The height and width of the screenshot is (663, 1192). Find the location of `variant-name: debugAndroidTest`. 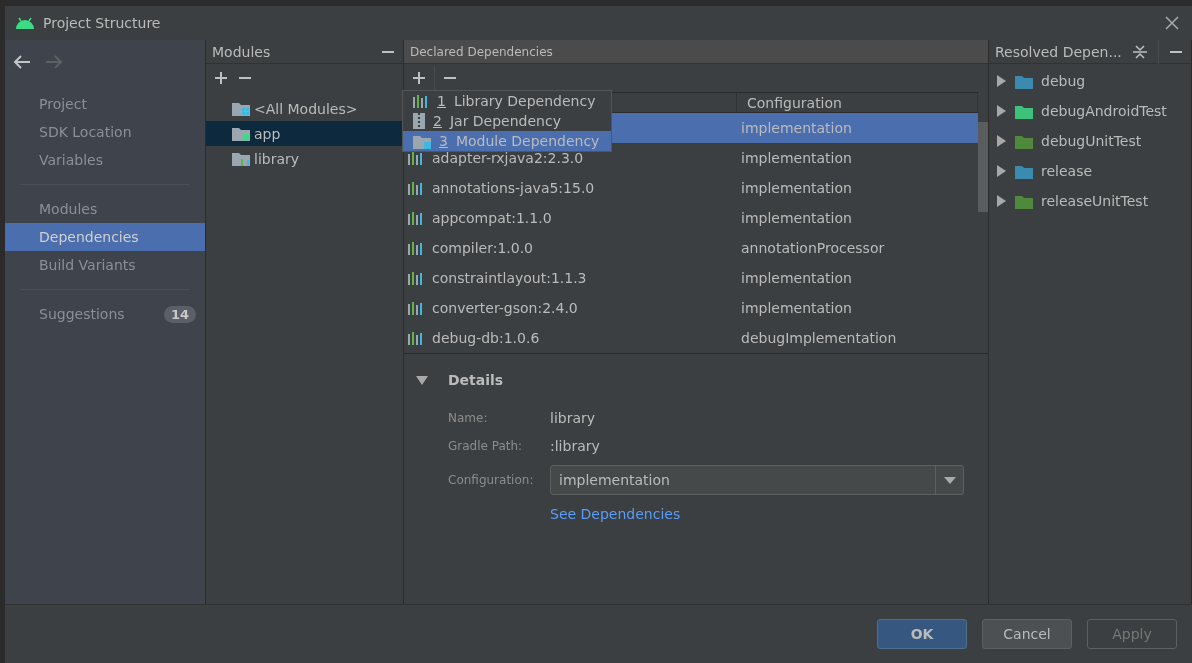

variant-name: debugAndroidTest is located at coordinates (1104, 111).